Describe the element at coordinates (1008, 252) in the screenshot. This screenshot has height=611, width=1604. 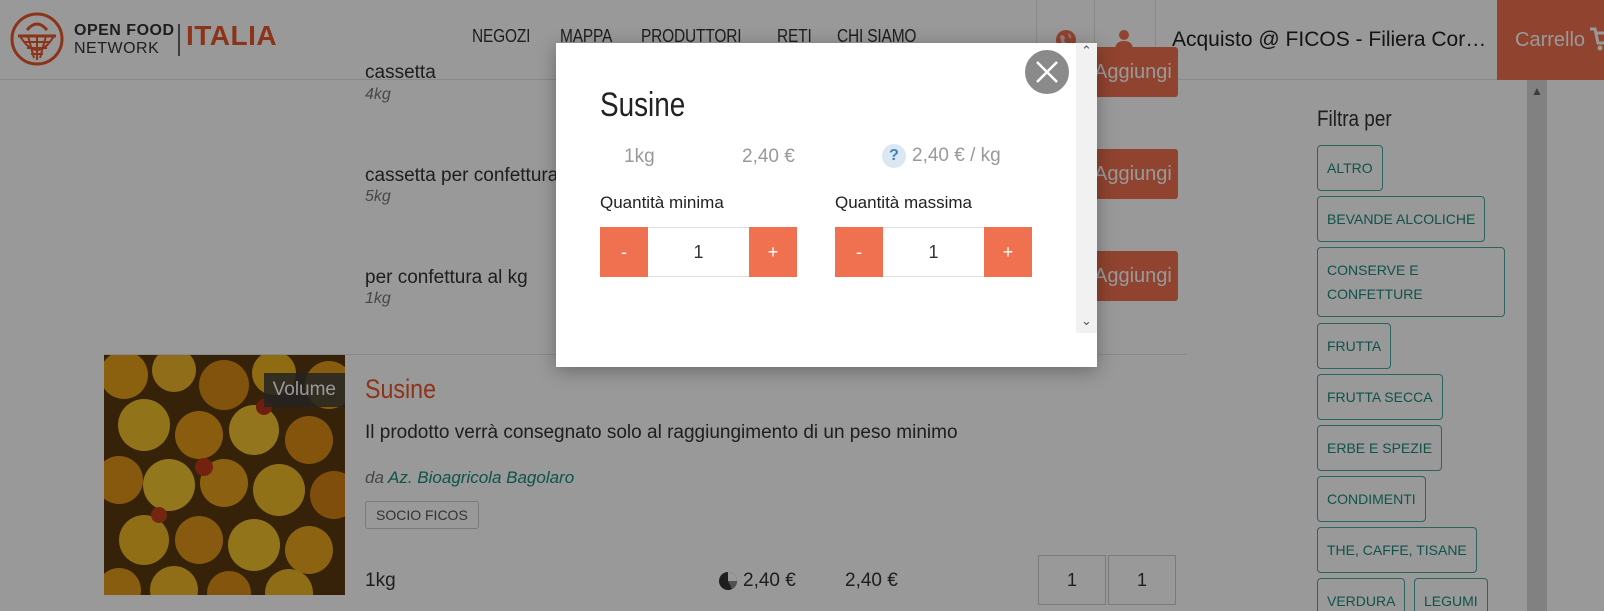
I see `max-increment-button: +` at that location.